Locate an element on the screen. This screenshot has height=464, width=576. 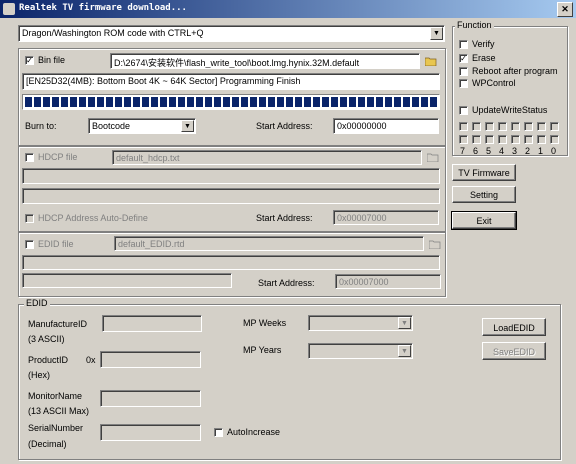
product-id-label: ProductID is located at coordinates (48, 360).